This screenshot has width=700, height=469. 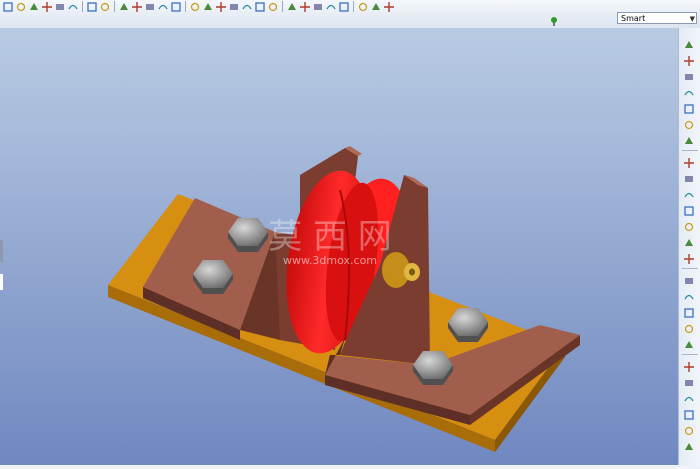 What do you see at coordinates (234, 6) in the screenshot?
I see `zoom-in-icon` at bounding box center [234, 6].